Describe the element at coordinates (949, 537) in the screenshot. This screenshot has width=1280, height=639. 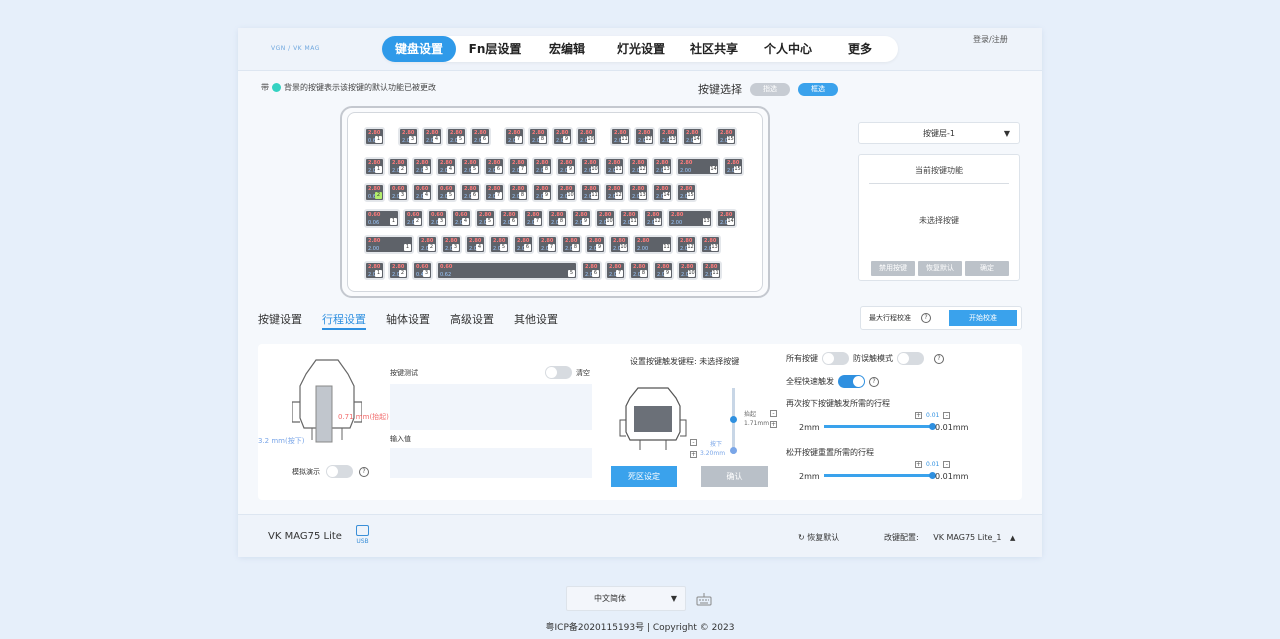
I see `config-select: 改键配置: VK MAG75 Lite_1 ▲` at that location.